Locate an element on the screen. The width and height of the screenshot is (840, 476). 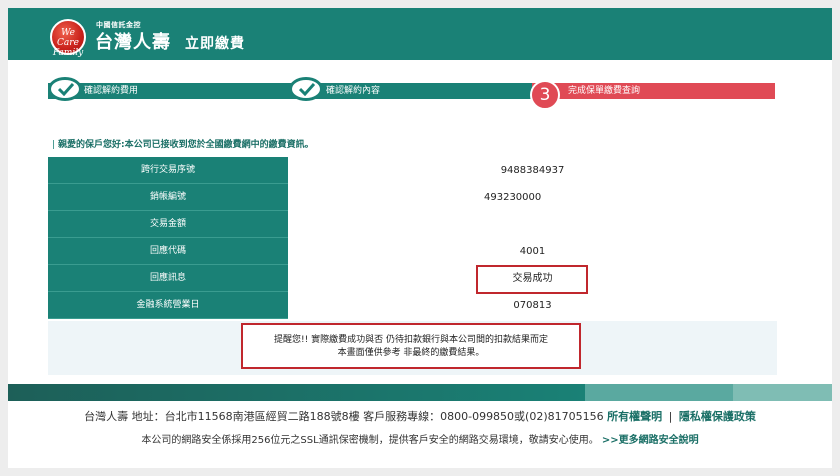
step-2-check-icon is located at coordinates (306, 89).